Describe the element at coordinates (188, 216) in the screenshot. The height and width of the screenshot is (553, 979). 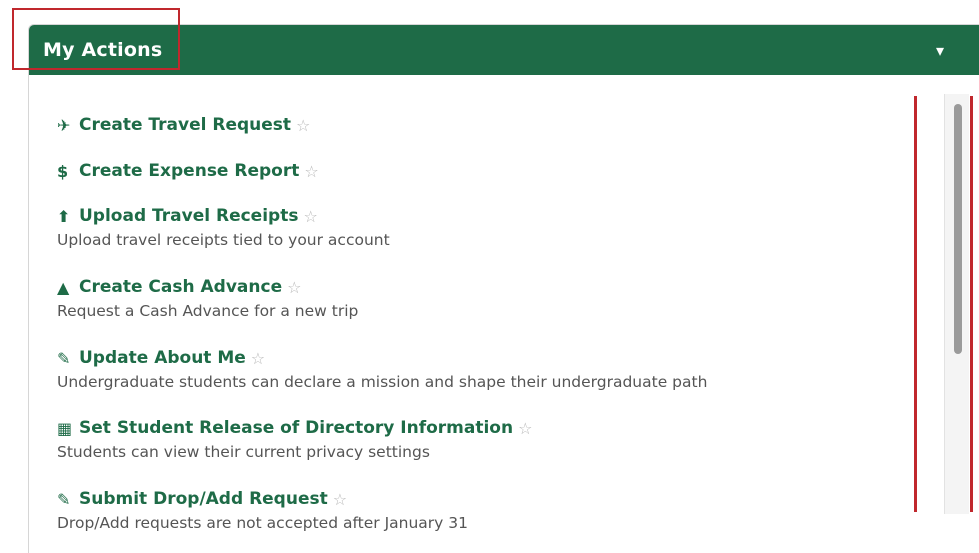
I see `action-title-upload-travel-receipts: Upload Travel Receipts` at that location.